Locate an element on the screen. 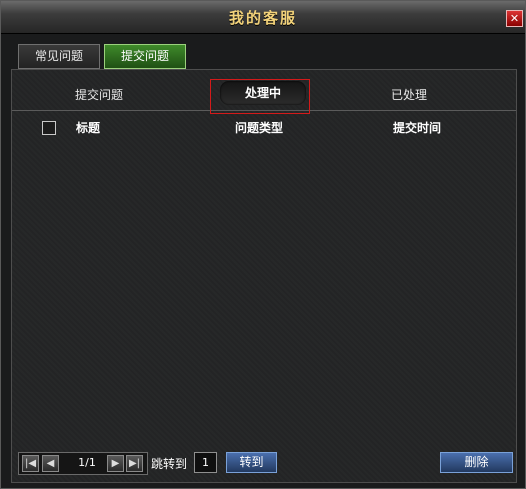 The width and height of the screenshot is (526, 489). go-button: 转到 is located at coordinates (251, 462).